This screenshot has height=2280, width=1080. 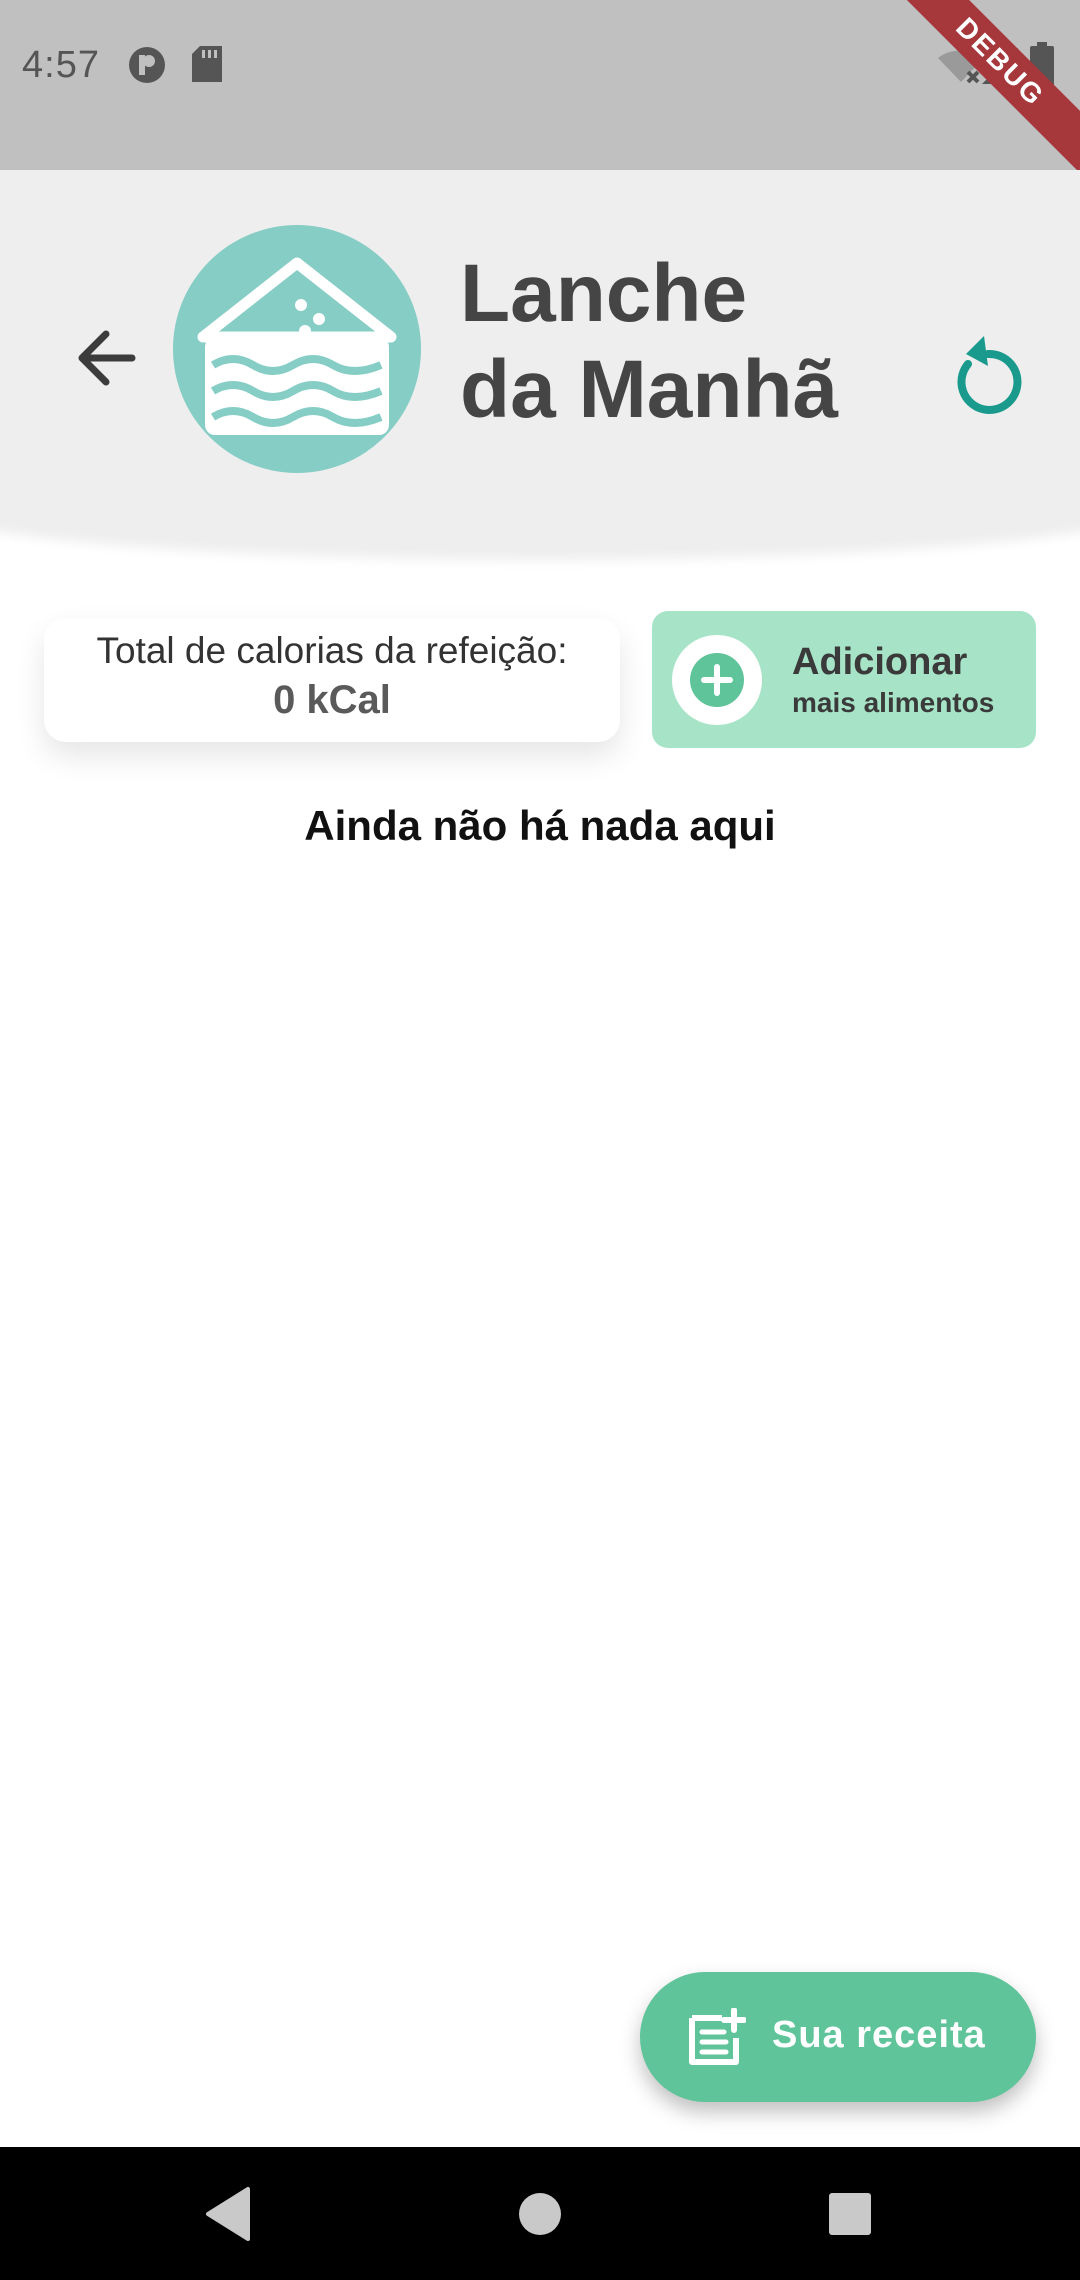 I want to click on meal-avatar, so click(x=297, y=349).